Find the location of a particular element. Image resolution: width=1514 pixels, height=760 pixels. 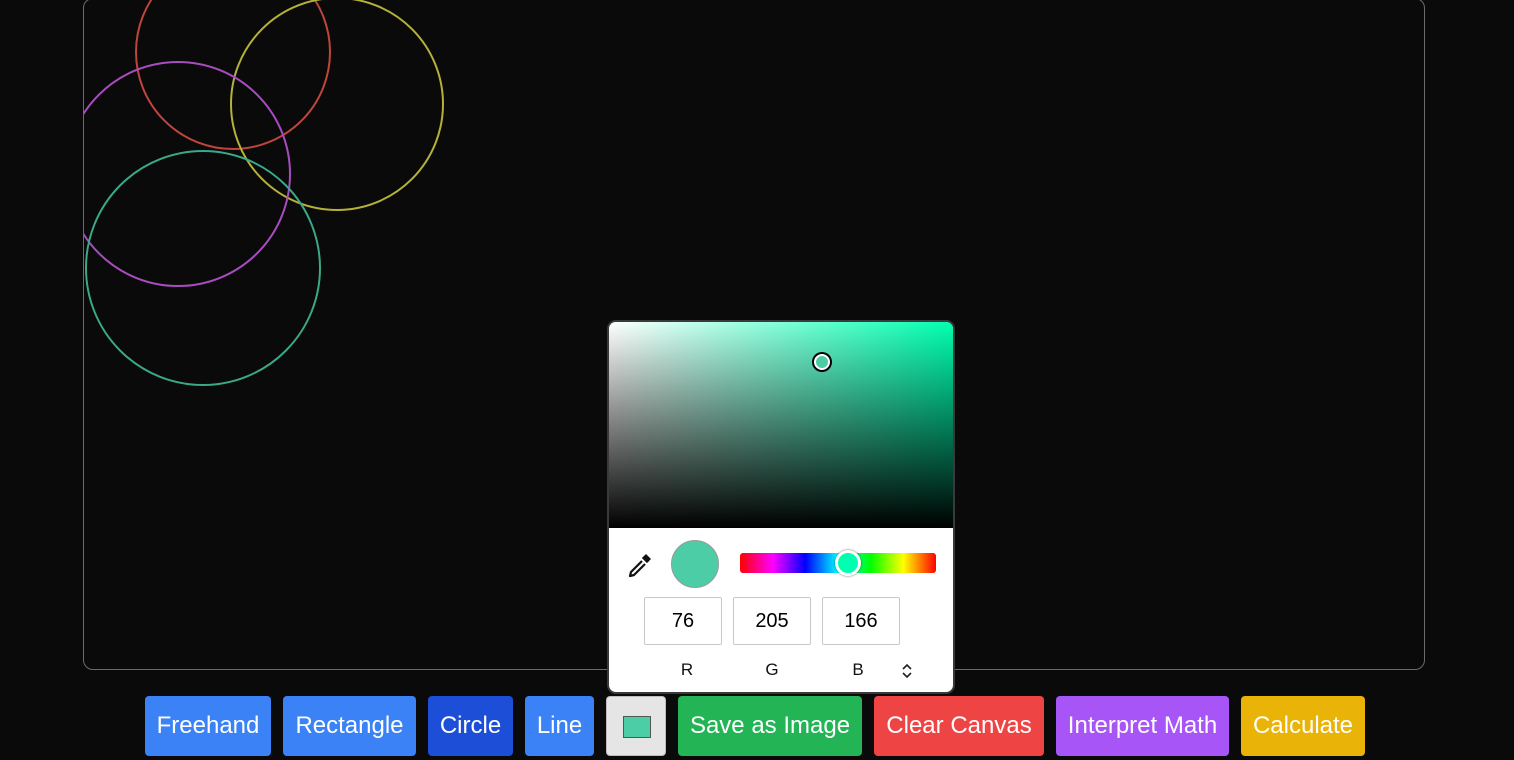

eyedropper-icon is located at coordinates (640, 565).